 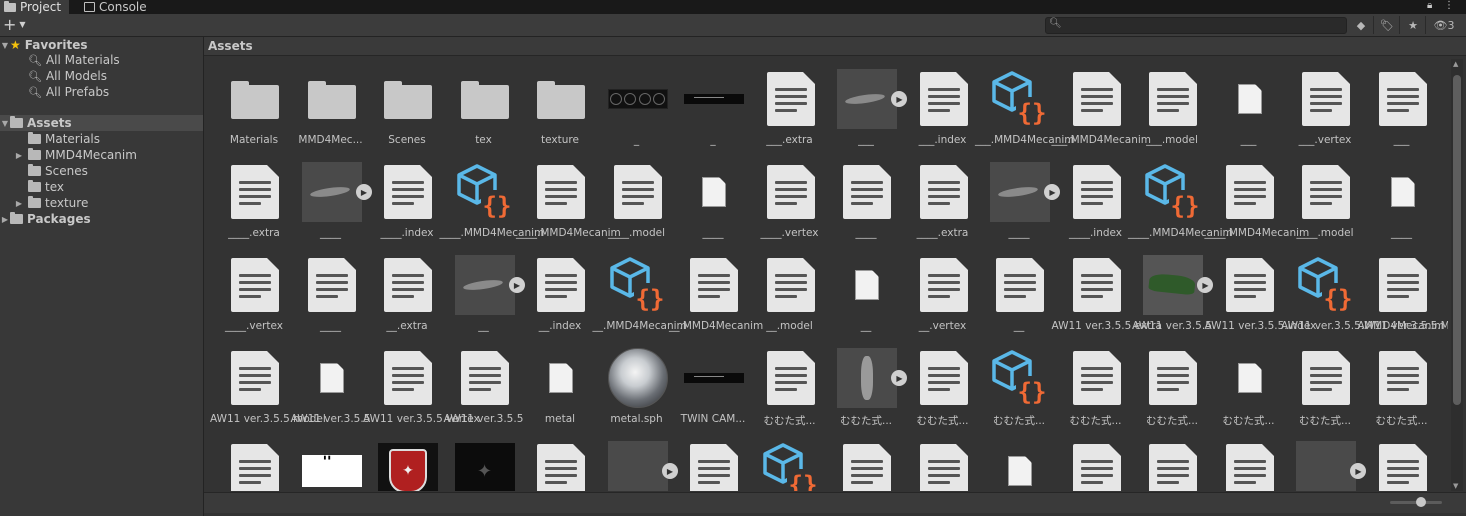 What do you see at coordinates (1449, 5) in the screenshot?
I see `more-menu-icon: ⋮` at bounding box center [1449, 5].